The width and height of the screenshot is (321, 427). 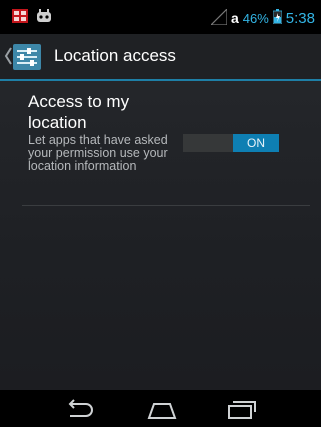 I want to click on notification-app-icon, so click(x=20, y=18).